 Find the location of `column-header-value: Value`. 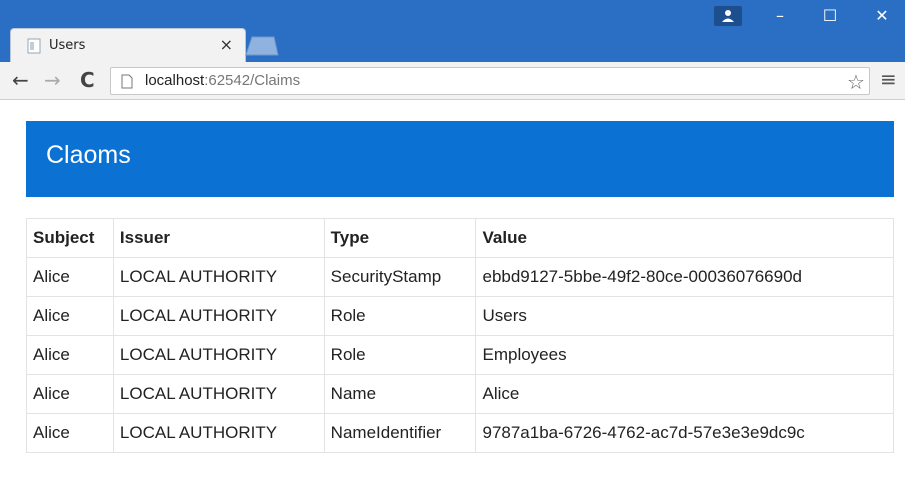

column-header-value: Value is located at coordinates (684, 238).